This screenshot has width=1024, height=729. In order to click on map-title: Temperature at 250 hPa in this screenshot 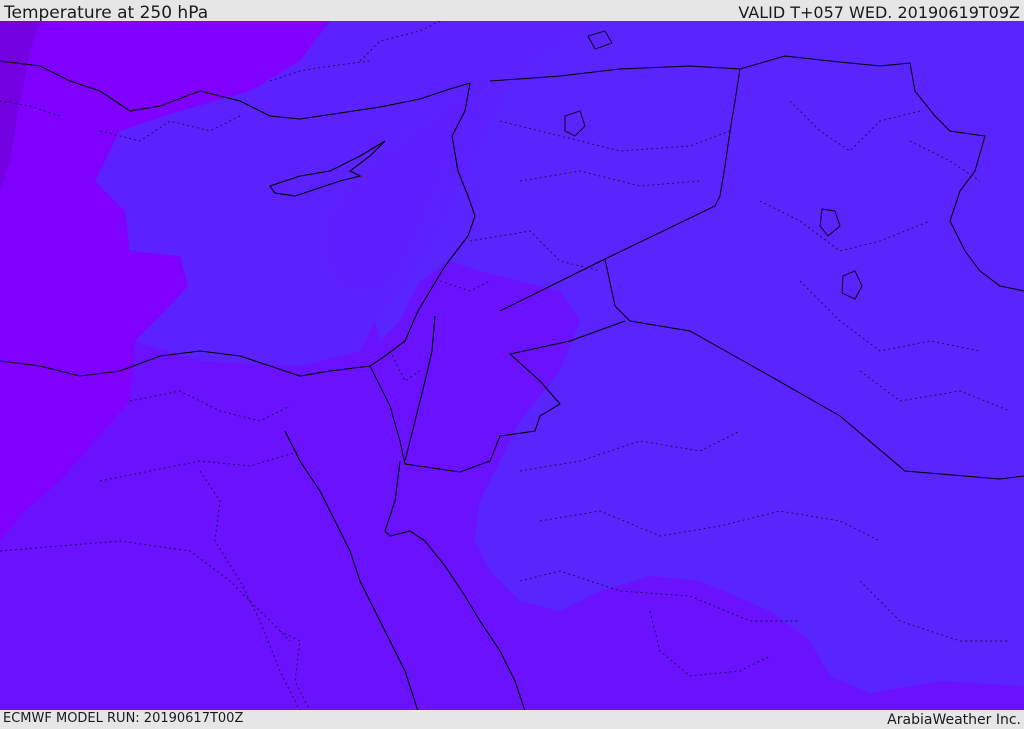, I will do `click(106, 13)`.